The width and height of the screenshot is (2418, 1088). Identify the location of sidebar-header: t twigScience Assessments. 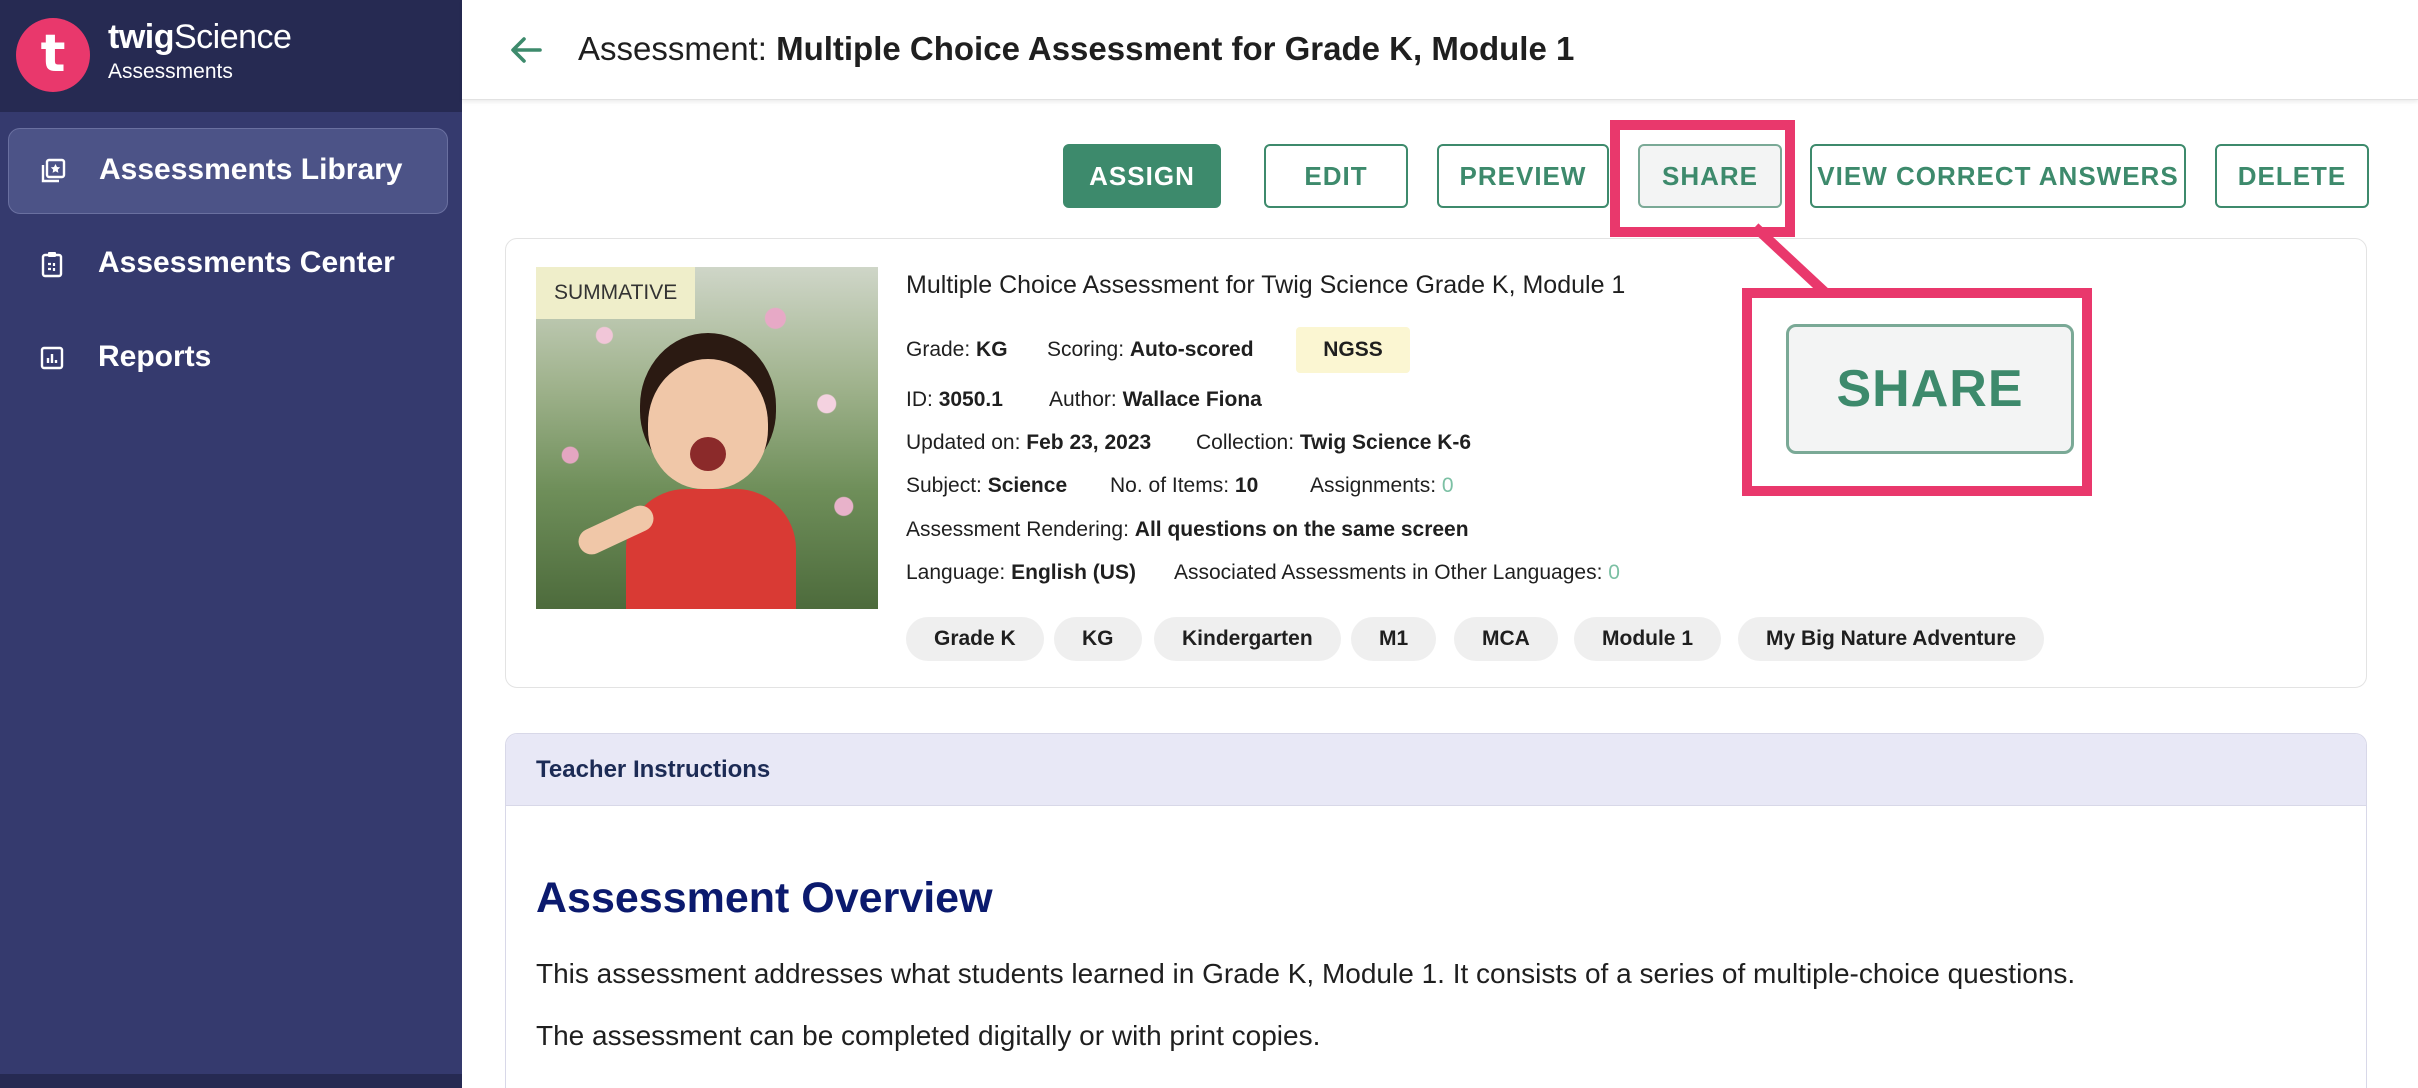
(231, 56).